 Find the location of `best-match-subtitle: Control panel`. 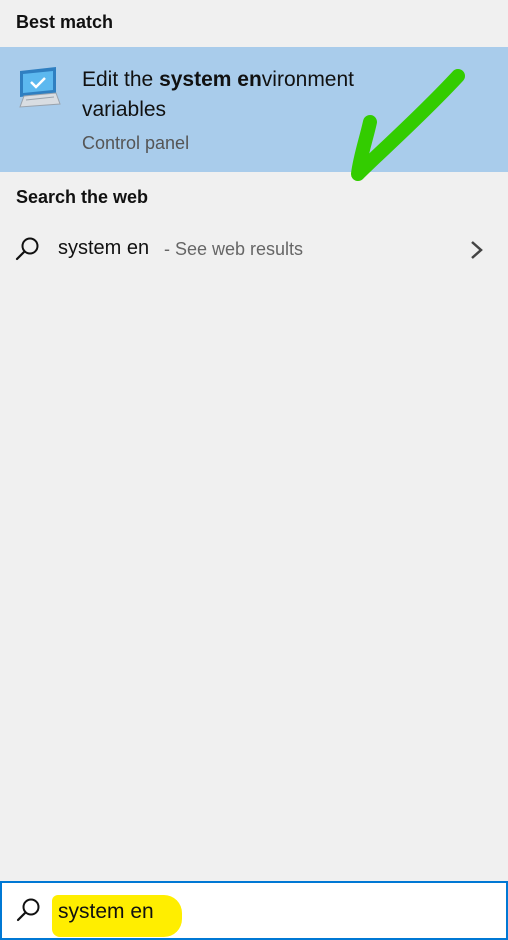

best-match-subtitle: Control panel is located at coordinates (136, 143).